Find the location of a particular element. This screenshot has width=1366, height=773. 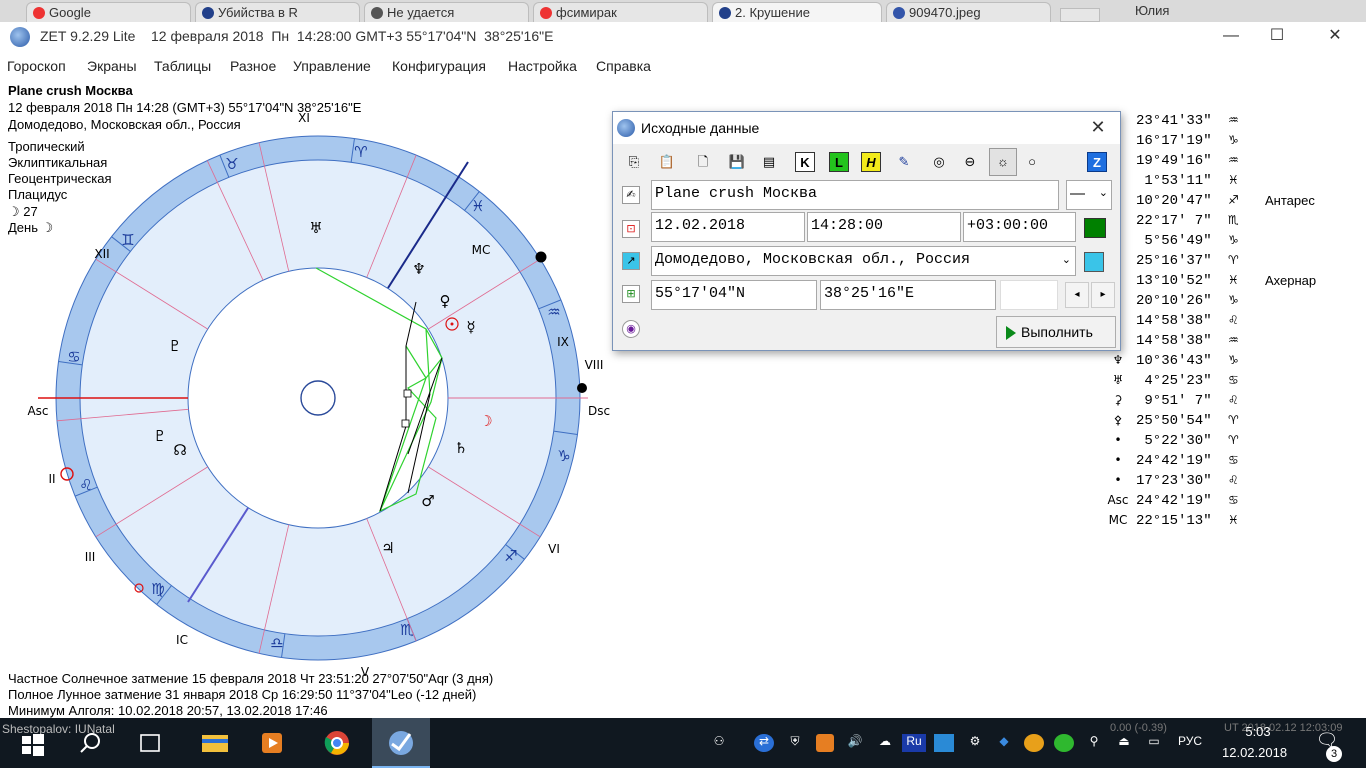

strikethrough-icon: ⊖ is located at coordinates (970, 162).